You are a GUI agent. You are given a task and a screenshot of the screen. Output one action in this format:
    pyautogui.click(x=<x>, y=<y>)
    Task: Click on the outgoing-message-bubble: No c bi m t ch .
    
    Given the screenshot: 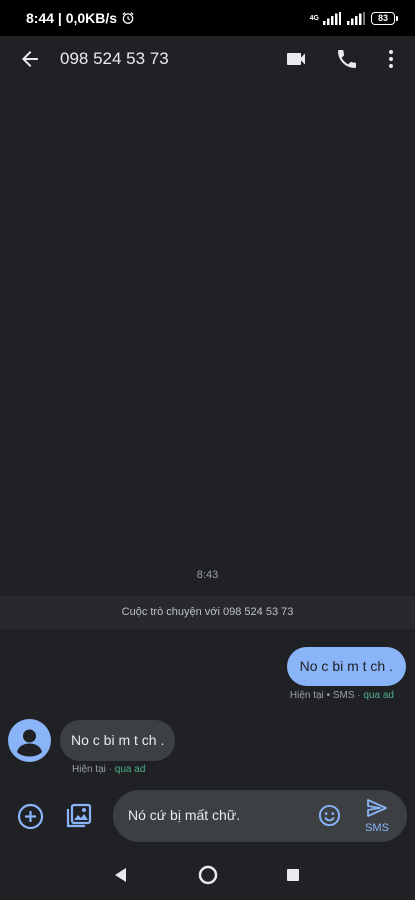 What is the action you would take?
    pyautogui.click(x=346, y=666)
    